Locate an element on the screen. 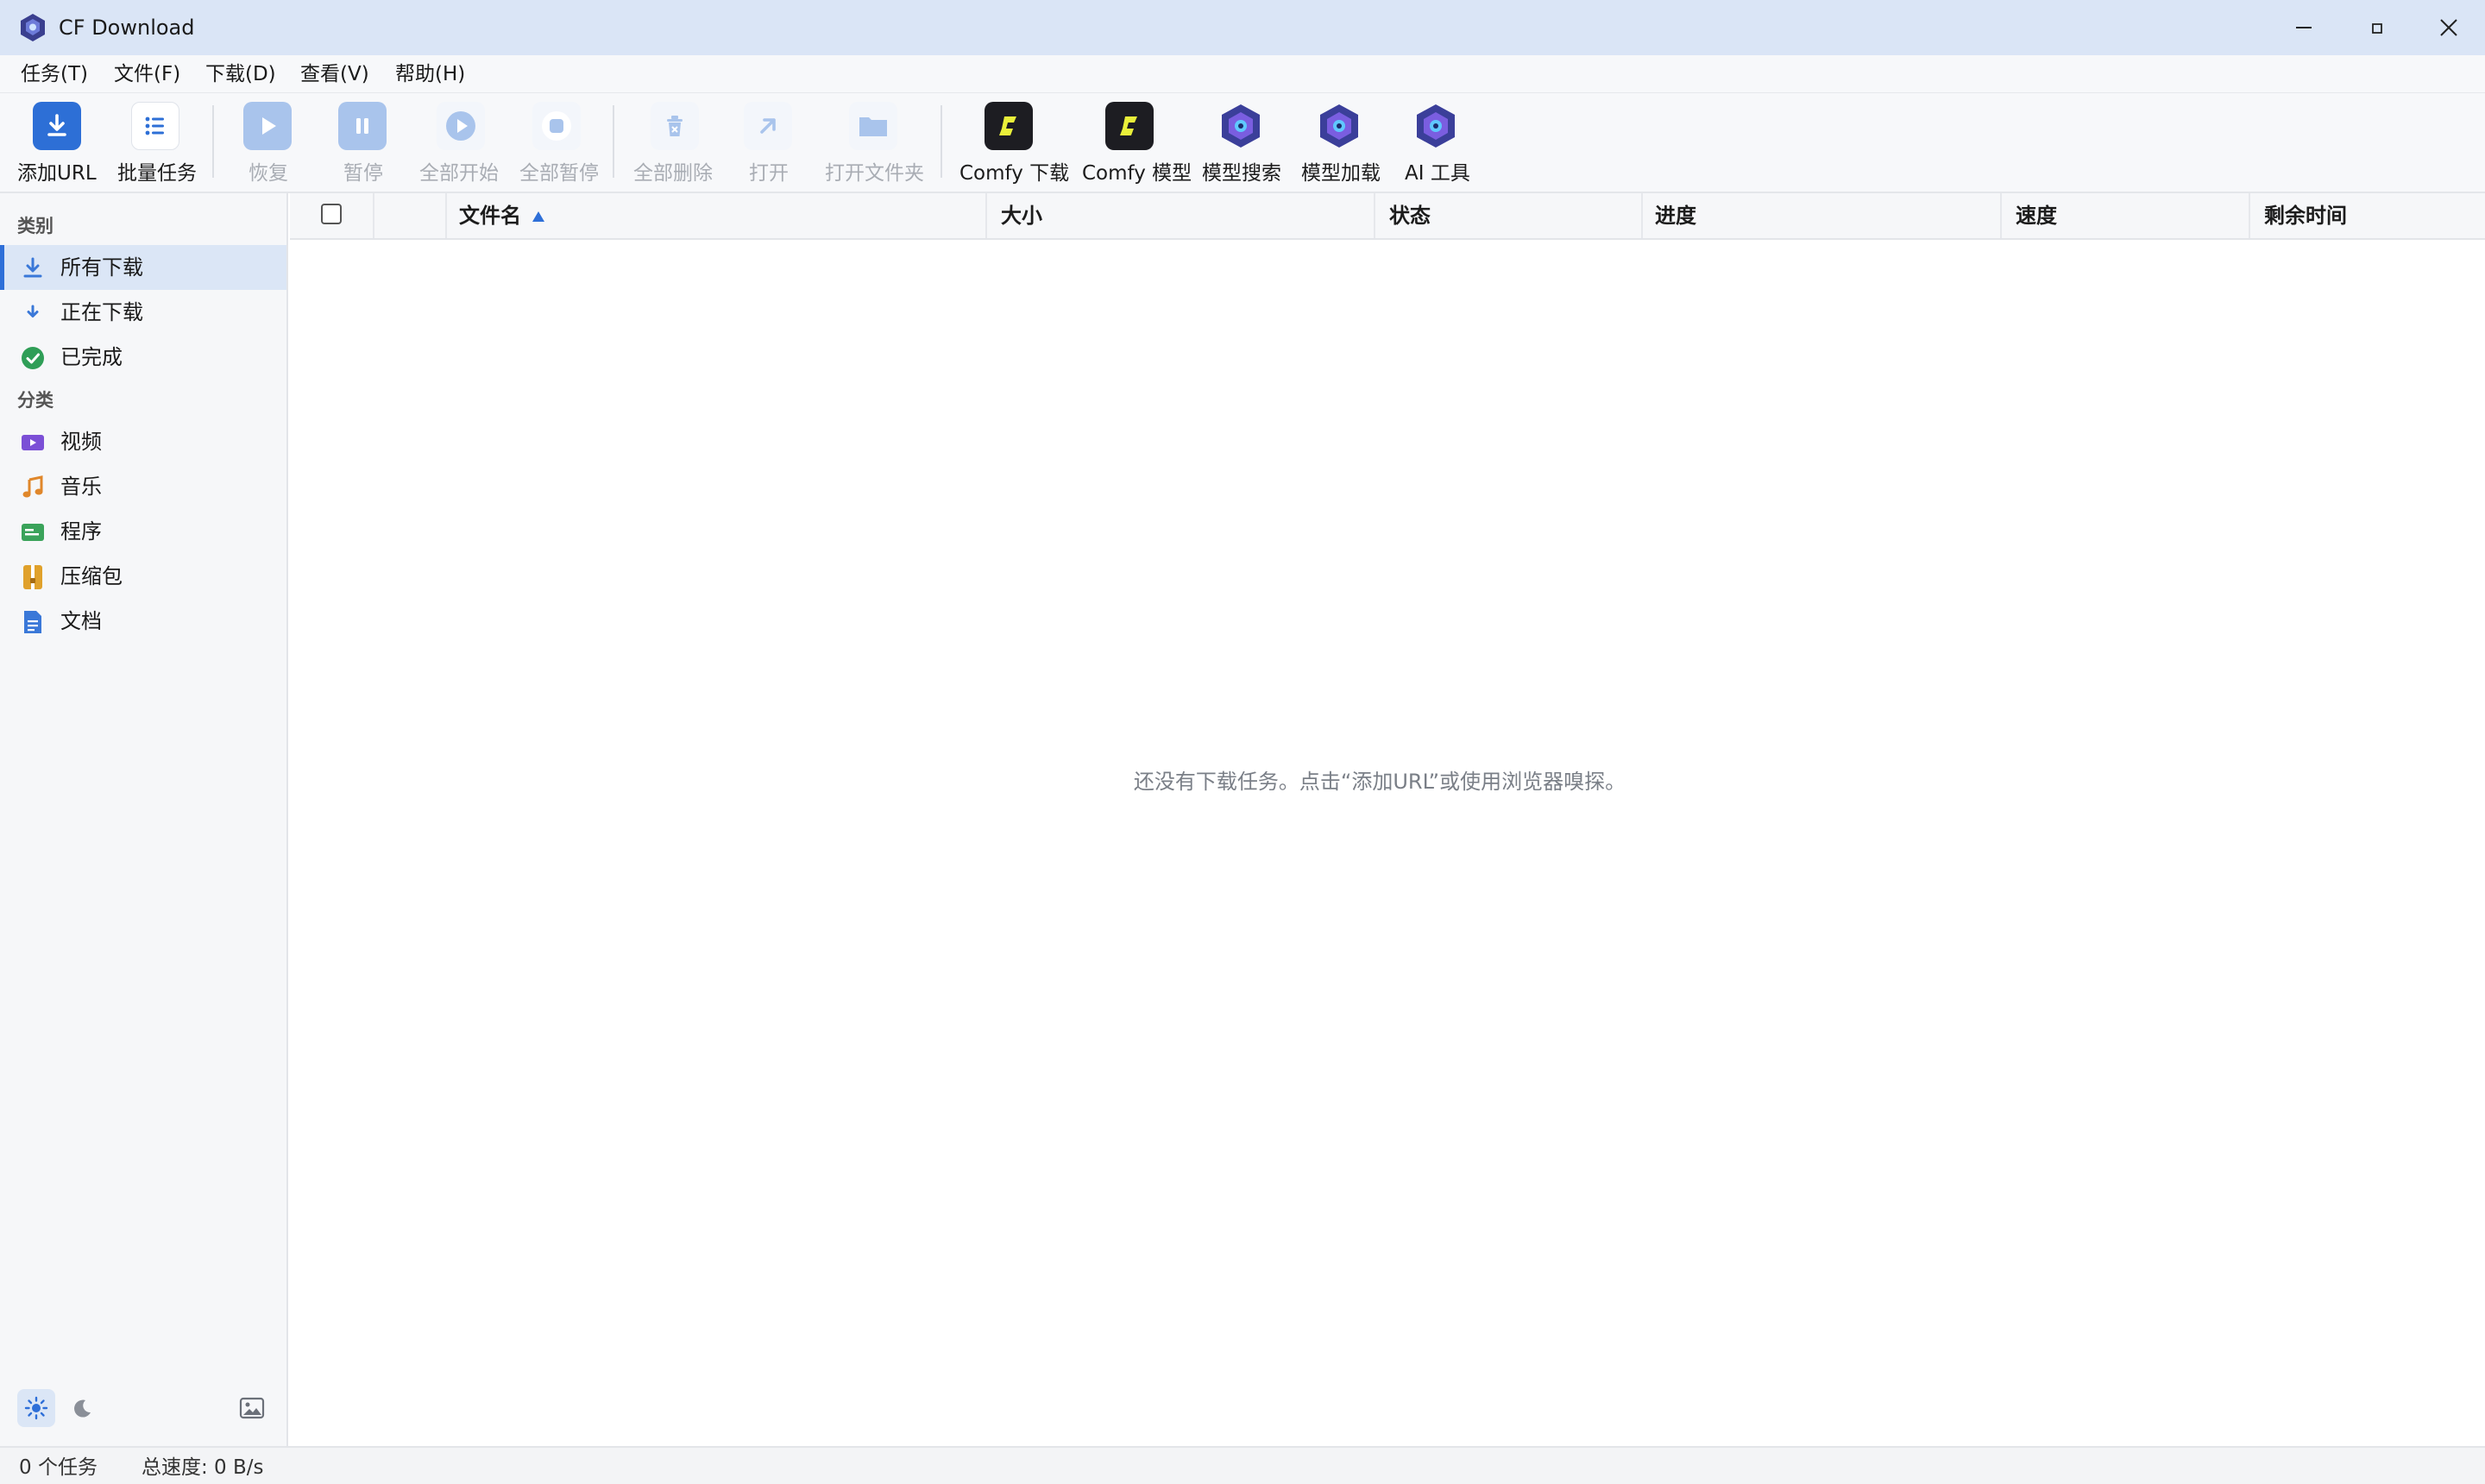 This screenshot has width=2485, height=1484. status-bar: 0 个任务 总速度: 0 B/s is located at coordinates (1242, 1465).